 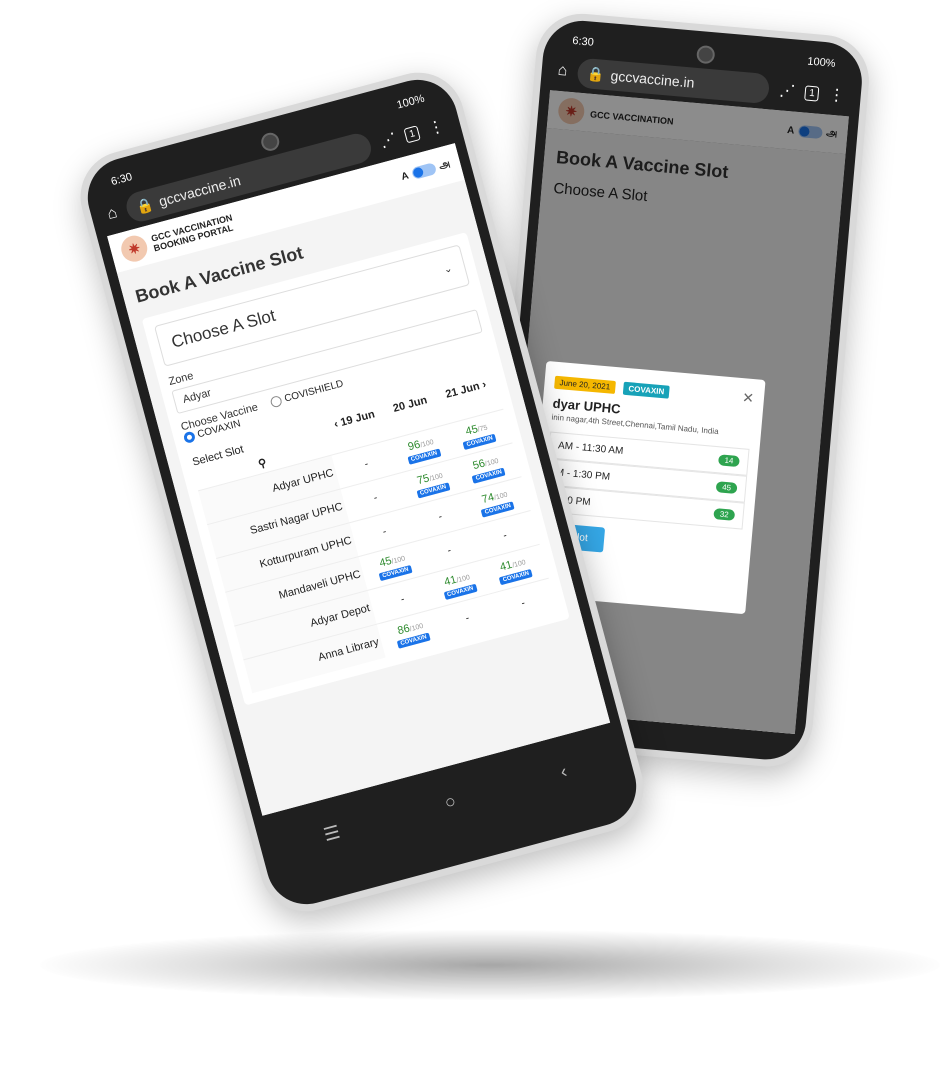 I want to click on lang-a: A, so click(x=405, y=176).